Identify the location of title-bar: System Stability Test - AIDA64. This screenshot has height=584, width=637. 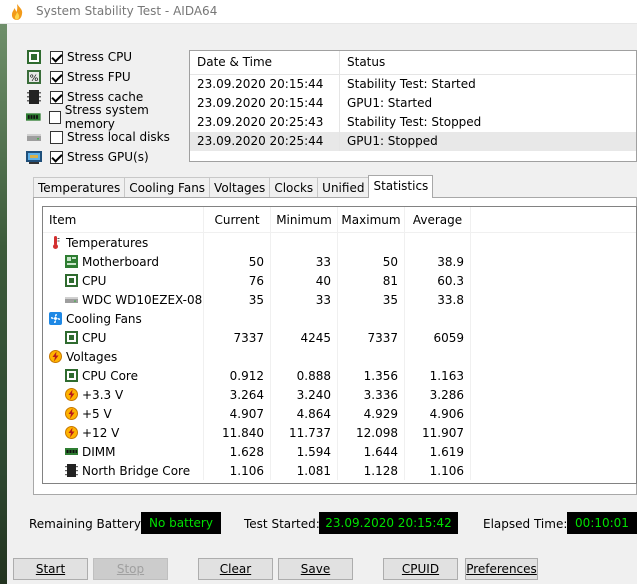
(318, 12).